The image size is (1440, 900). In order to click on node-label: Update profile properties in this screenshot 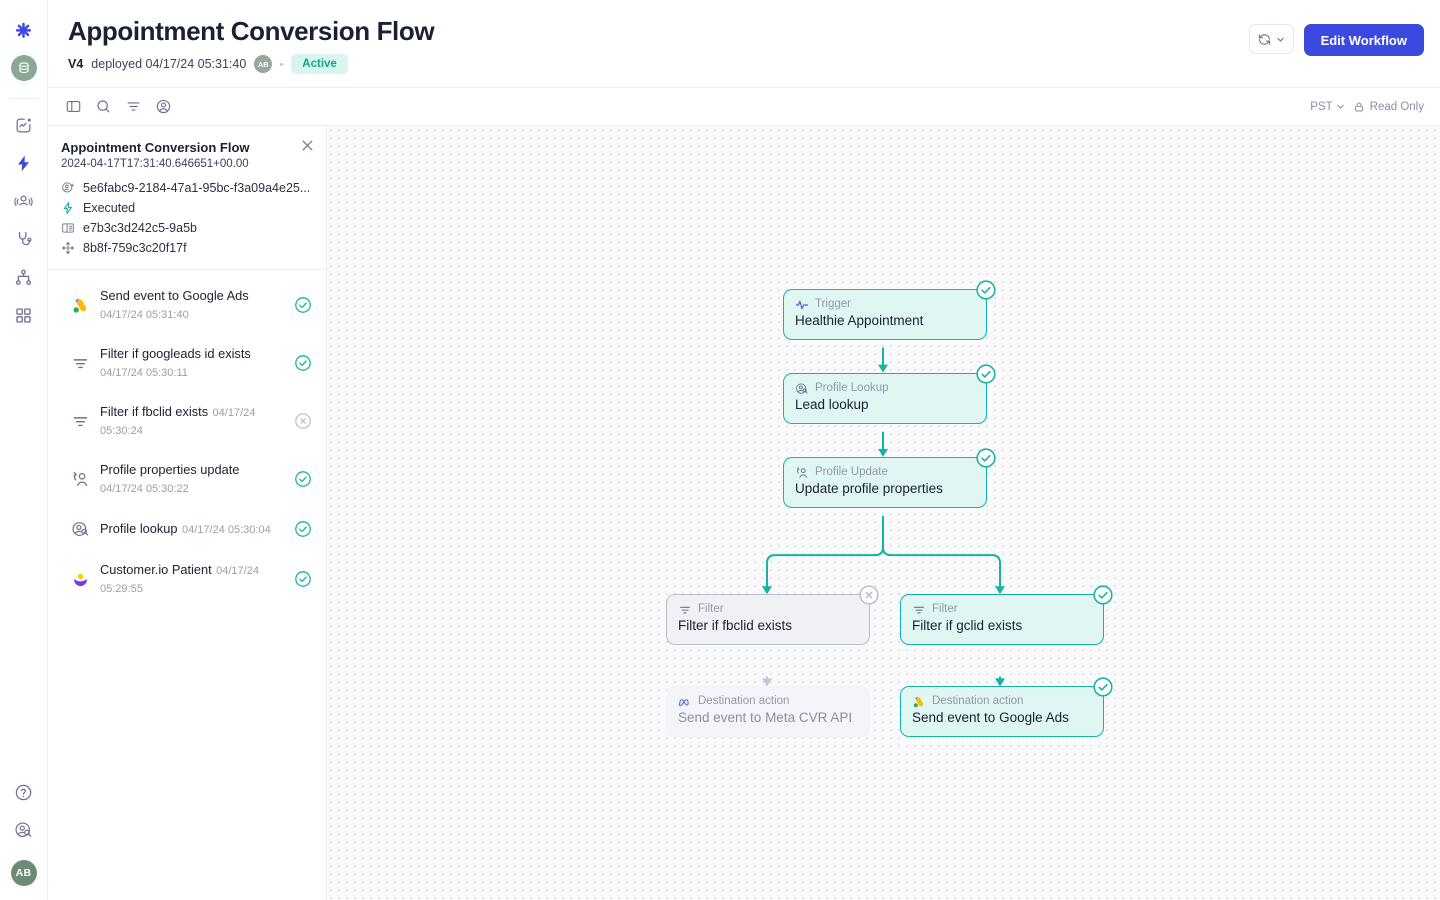, I will do `click(869, 488)`.